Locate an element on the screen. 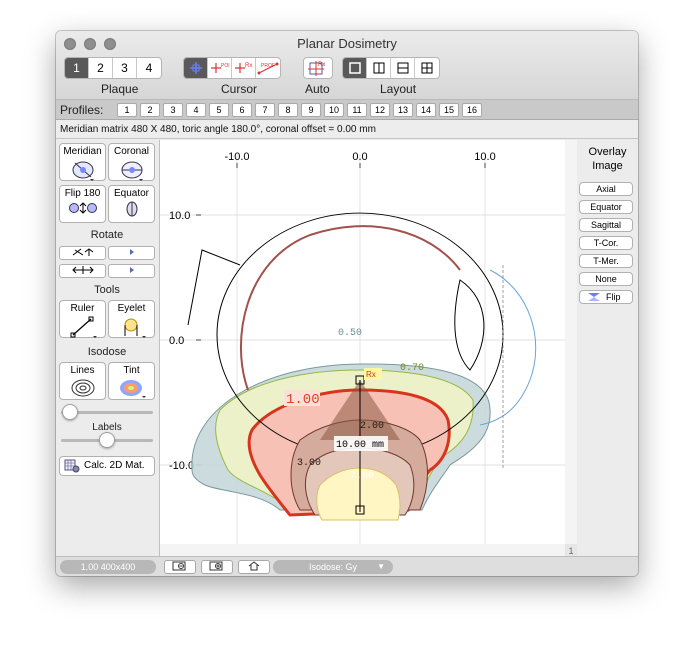 Image resolution: width=693 pixels, height=657 pixels. overlay-tcor-button: T-Cor. is located at coordinates (606, 243).